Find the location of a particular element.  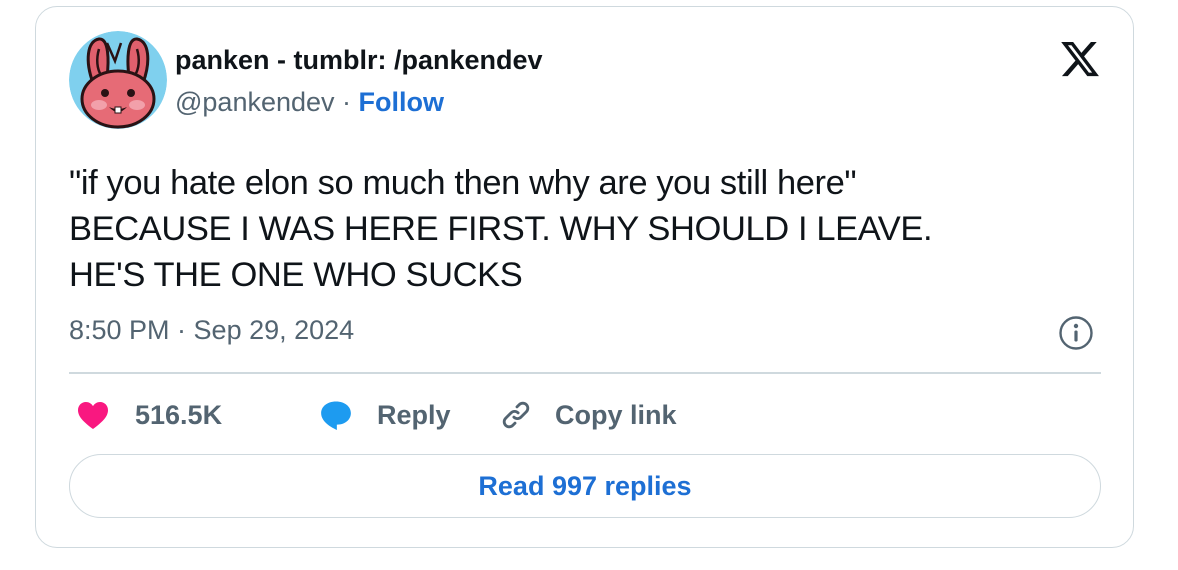

author-handle: @pankendev is located at coordinates (255, 102).